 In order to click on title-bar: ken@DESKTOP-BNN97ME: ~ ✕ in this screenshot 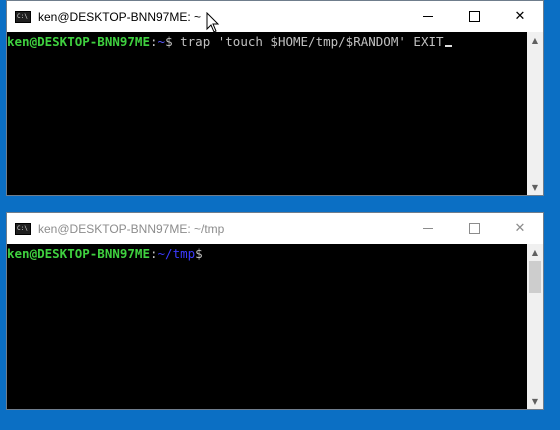, I will do `click(275, 16)`.